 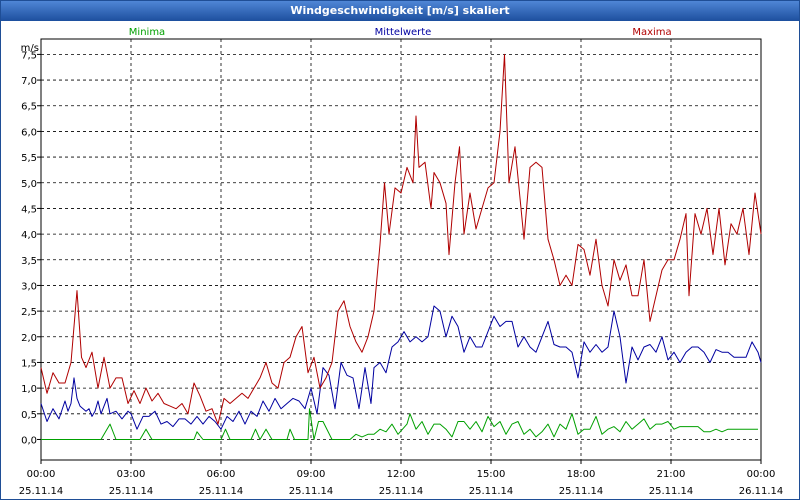 I want to click on y-tick-label: 5,0, so click(x=29, y=184).